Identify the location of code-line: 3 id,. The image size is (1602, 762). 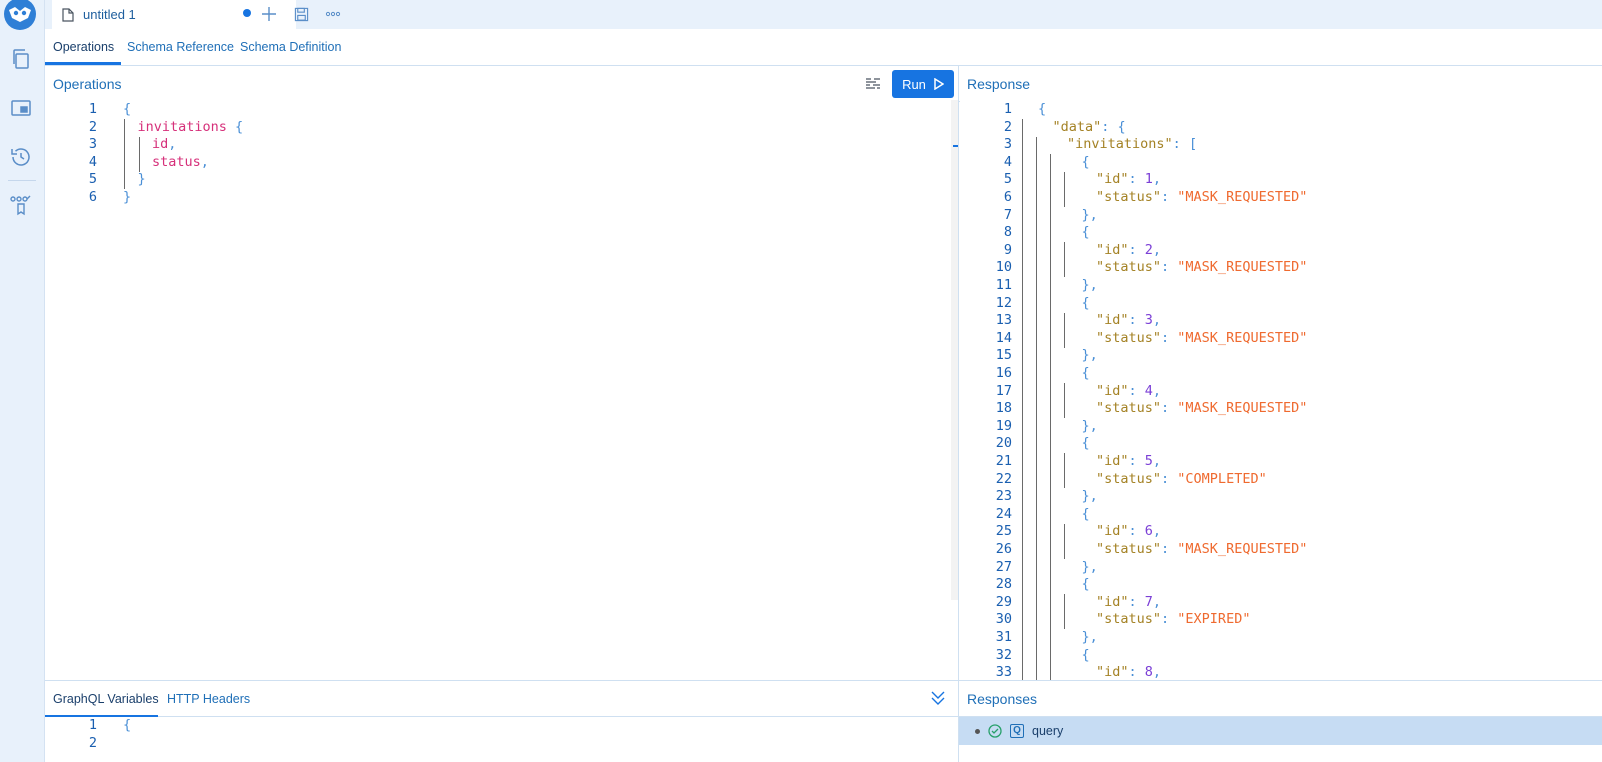
(111, 145).